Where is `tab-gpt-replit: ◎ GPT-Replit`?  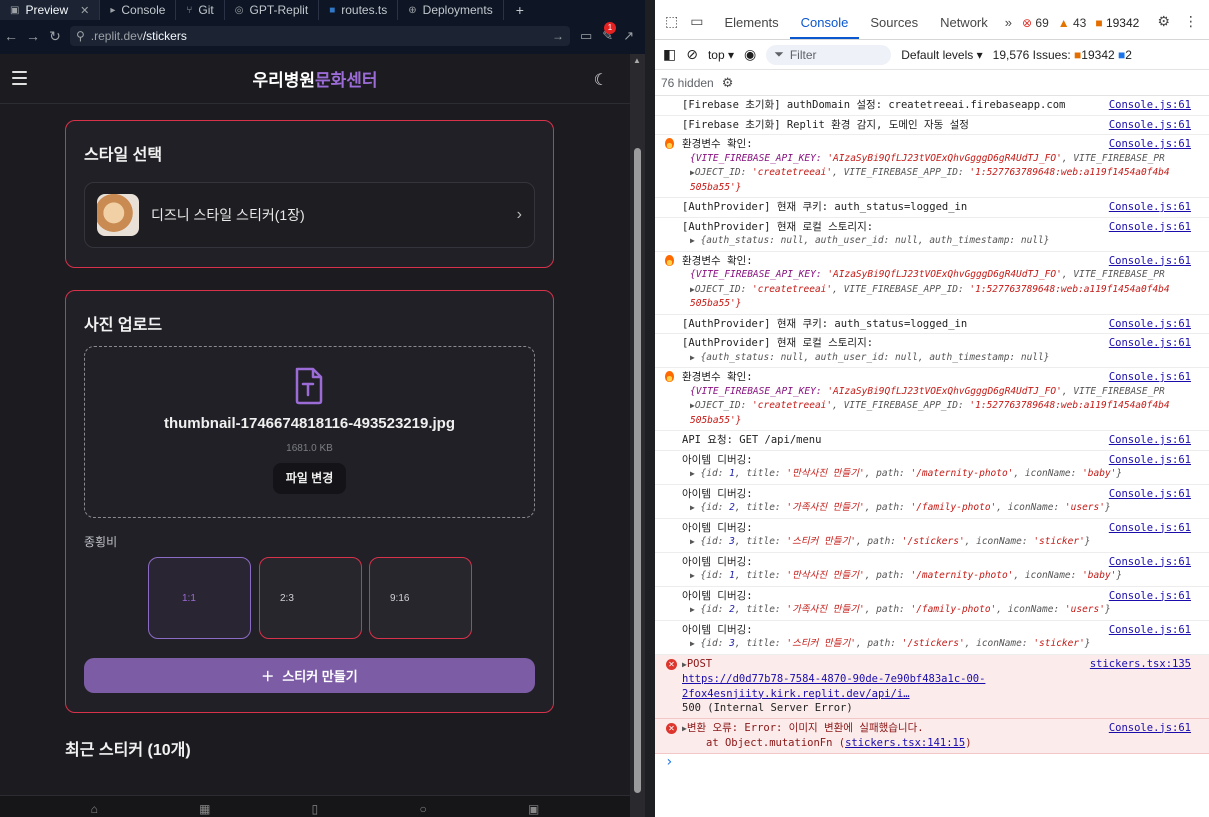
tab-gpt-replit: ◎ GPT-Replit is located at coordinates (272, 10).